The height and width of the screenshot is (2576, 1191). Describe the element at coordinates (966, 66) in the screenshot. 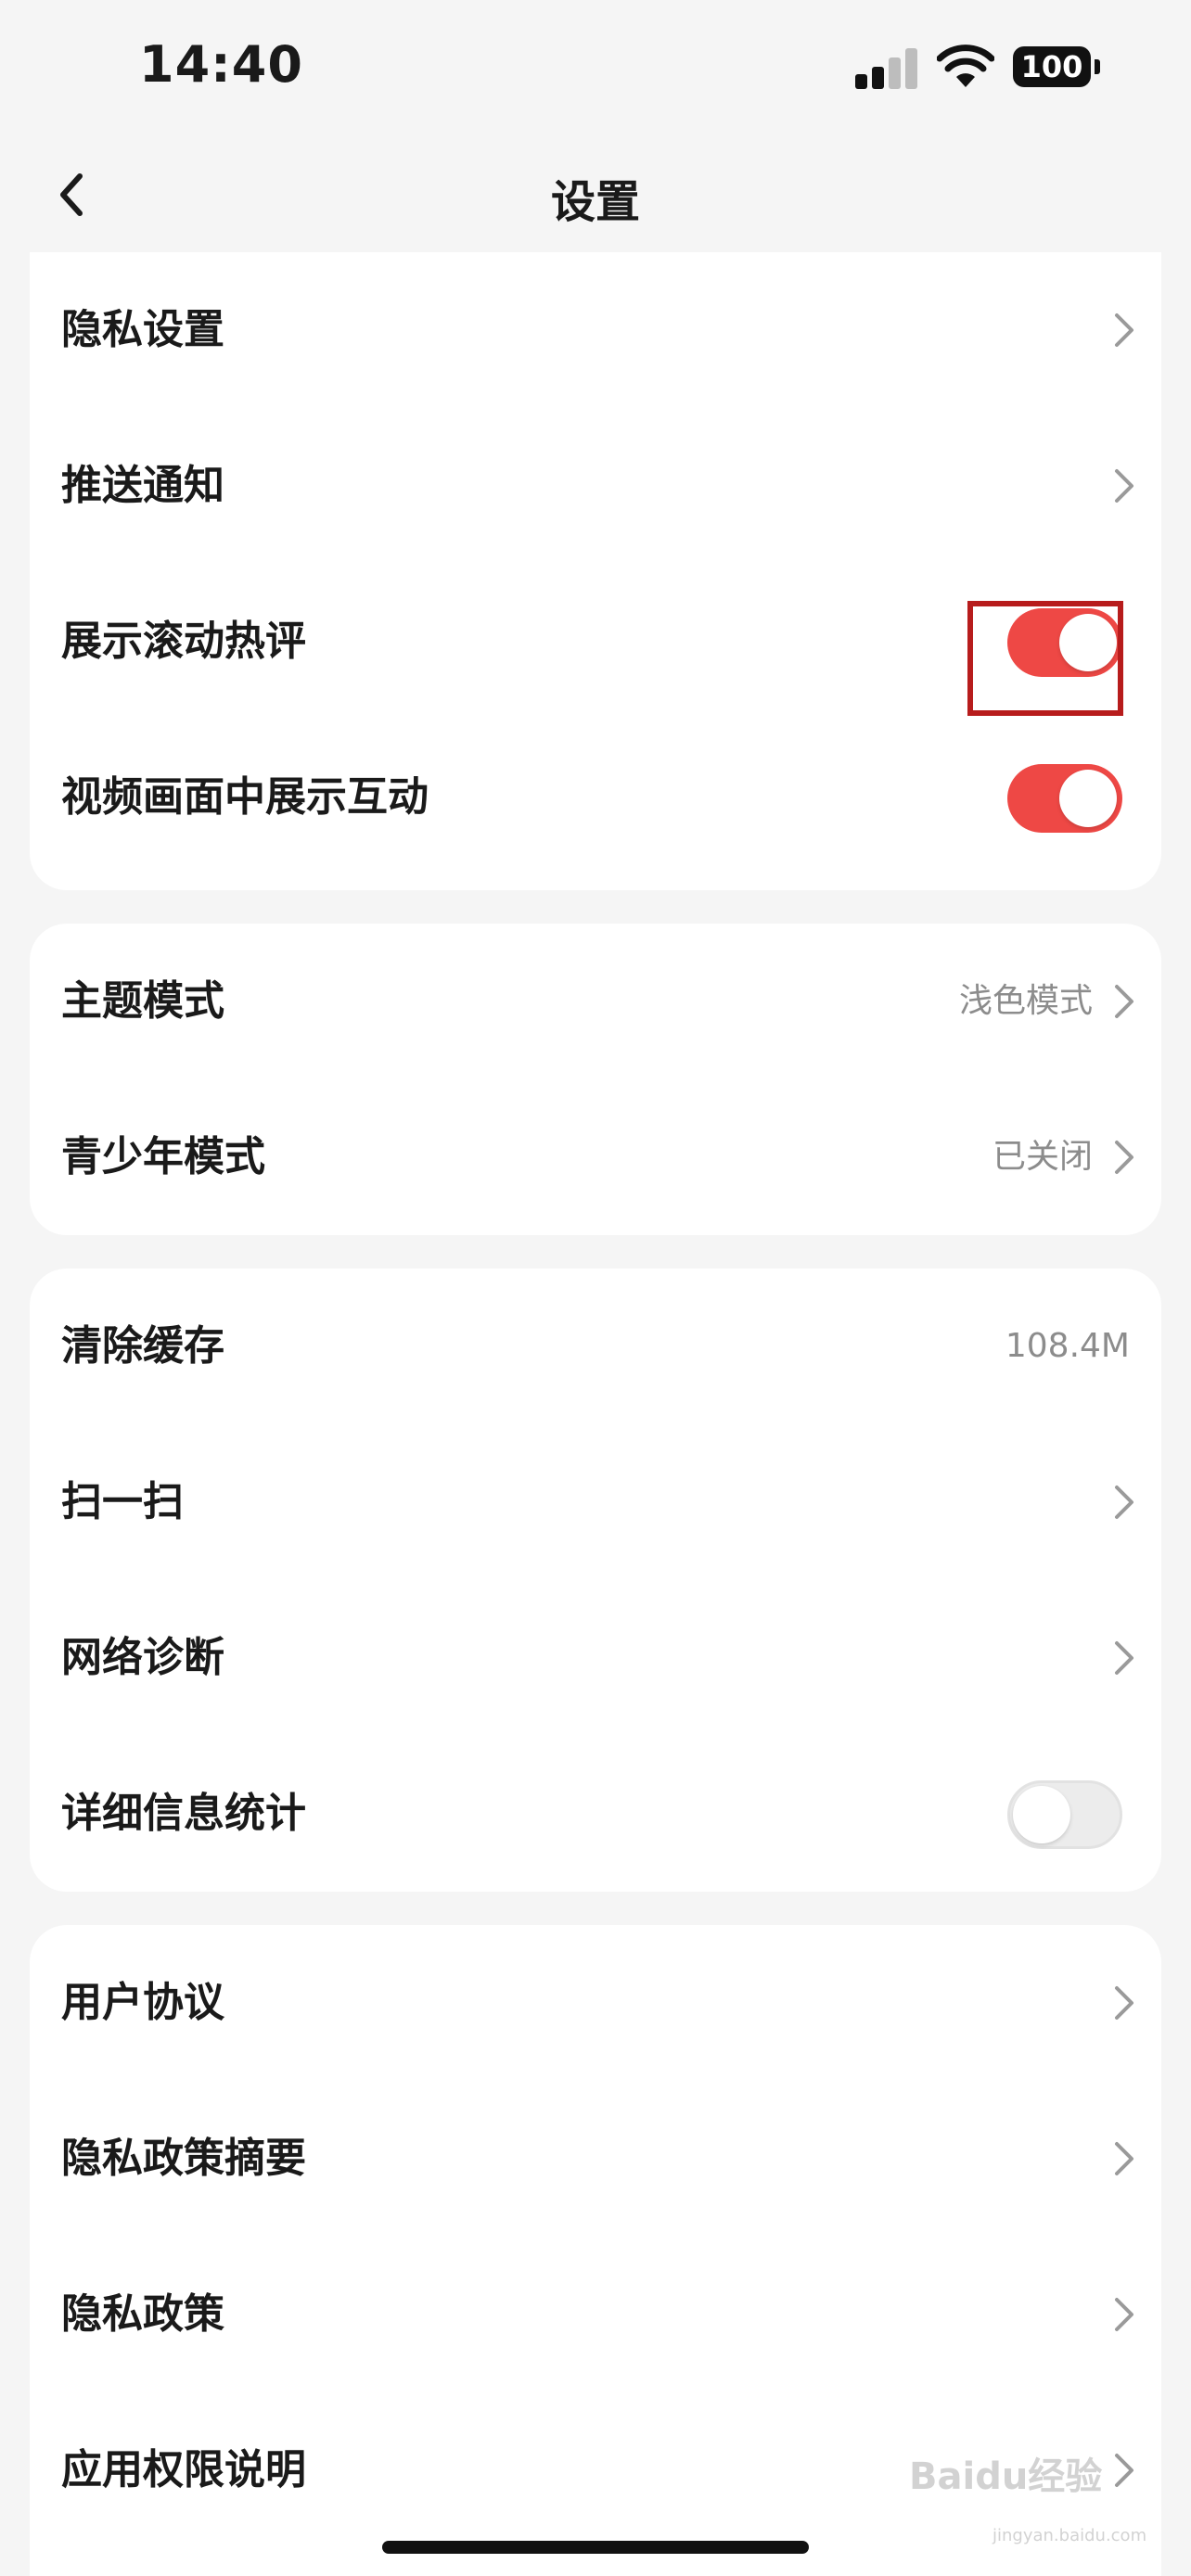

I see `wifi-icon` at that location.